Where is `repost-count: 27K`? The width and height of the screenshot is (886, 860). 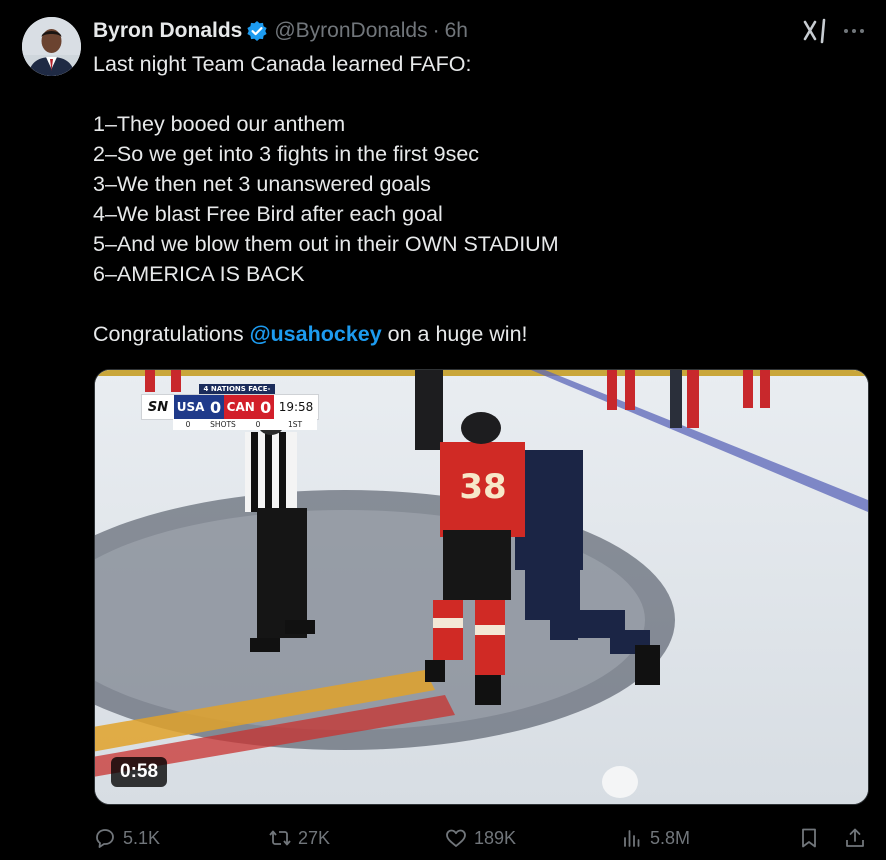
repost-count: 27K is located at coordinates (314, 837).